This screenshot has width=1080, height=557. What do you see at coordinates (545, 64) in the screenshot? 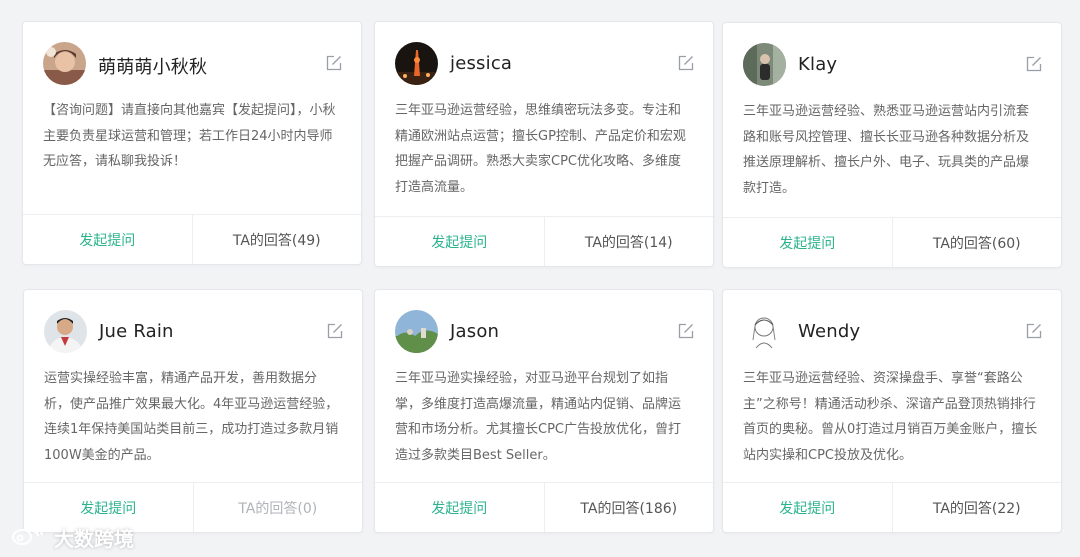
I see `card-header: jessica` at bounding box center [545, 64].